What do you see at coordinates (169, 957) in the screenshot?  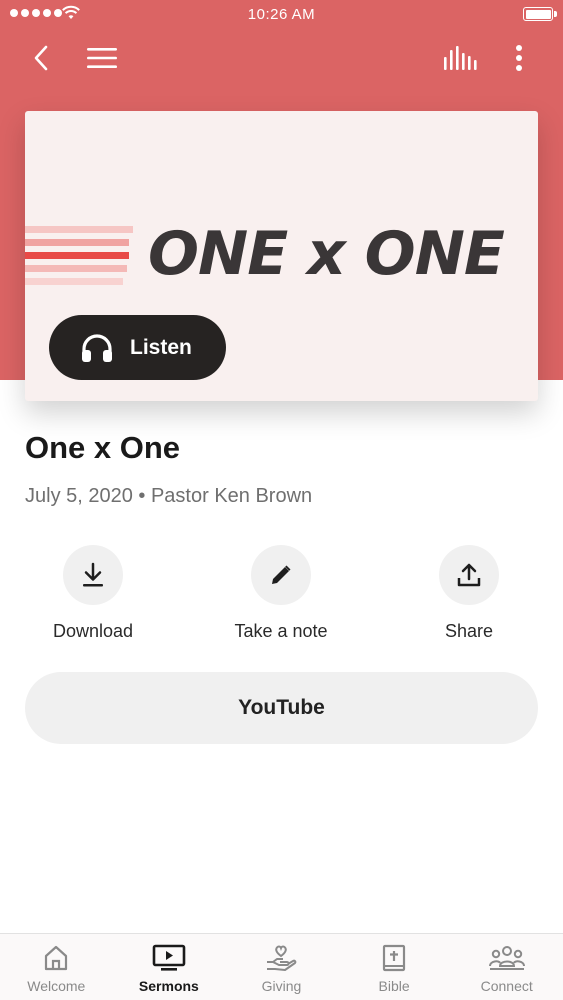 I see `tv-play-icon` at bounding box center [169, 957].